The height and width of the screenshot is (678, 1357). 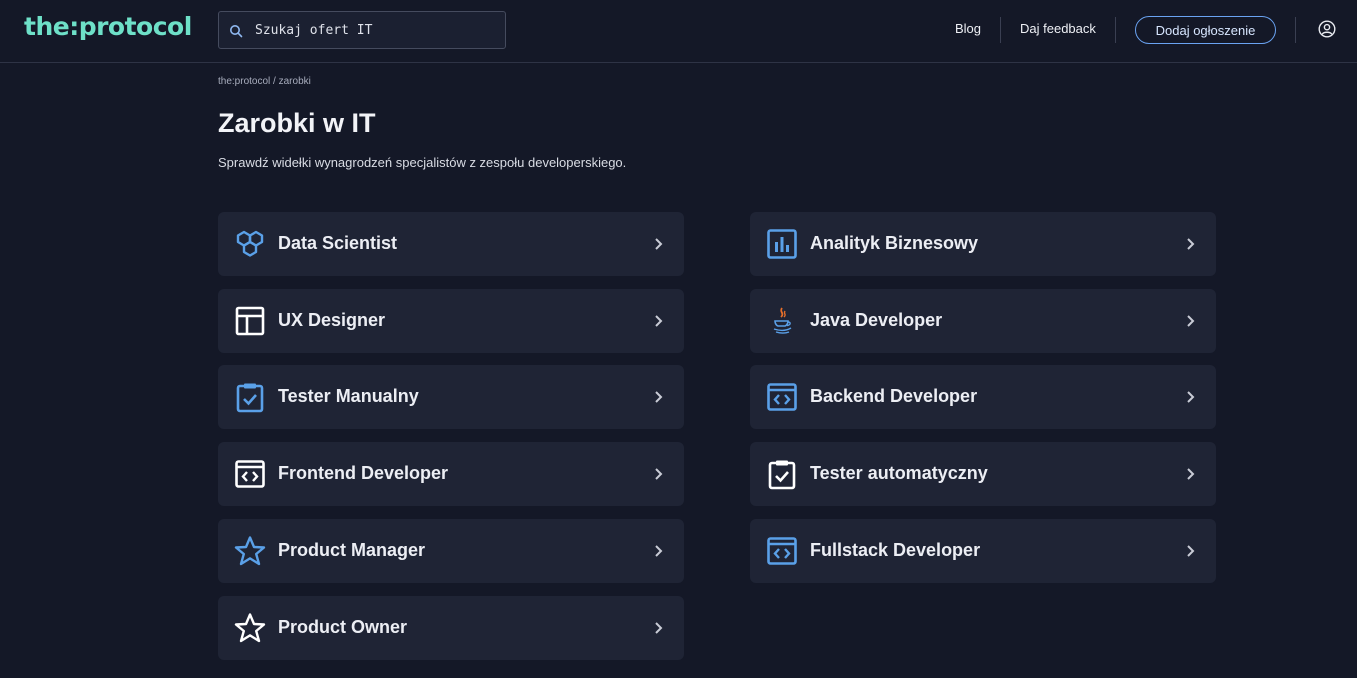 What do you see at coordinates (1058, 28) in the screenshot?
I see `feedback-link: Daj feedback` at bounding box center [1058, 28].